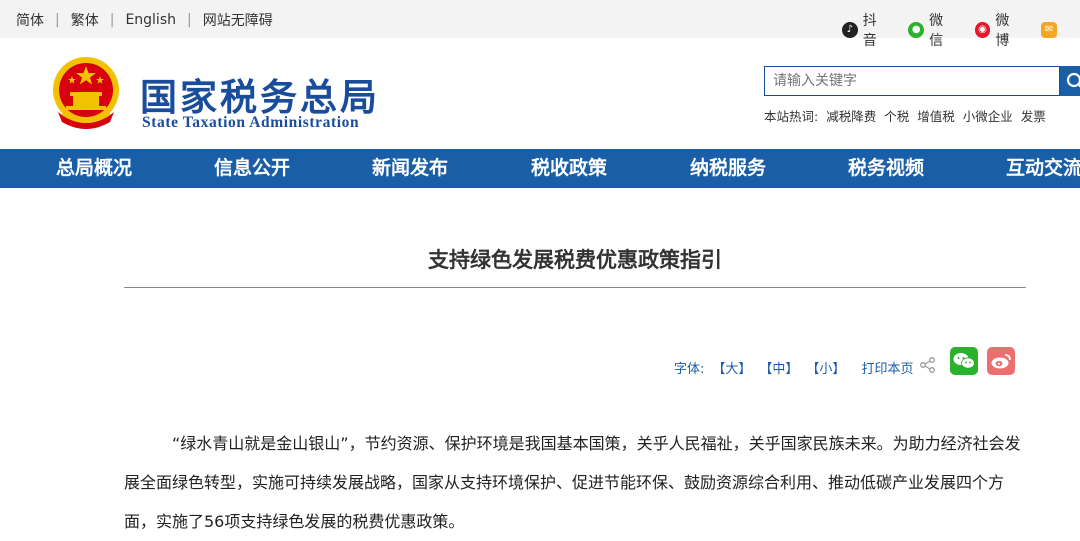 This screenshot has width=1080, height=541. Describe the element at coordinates (1033, 116) in the screenshot. I see `hot-word-link: 发票` at that location.